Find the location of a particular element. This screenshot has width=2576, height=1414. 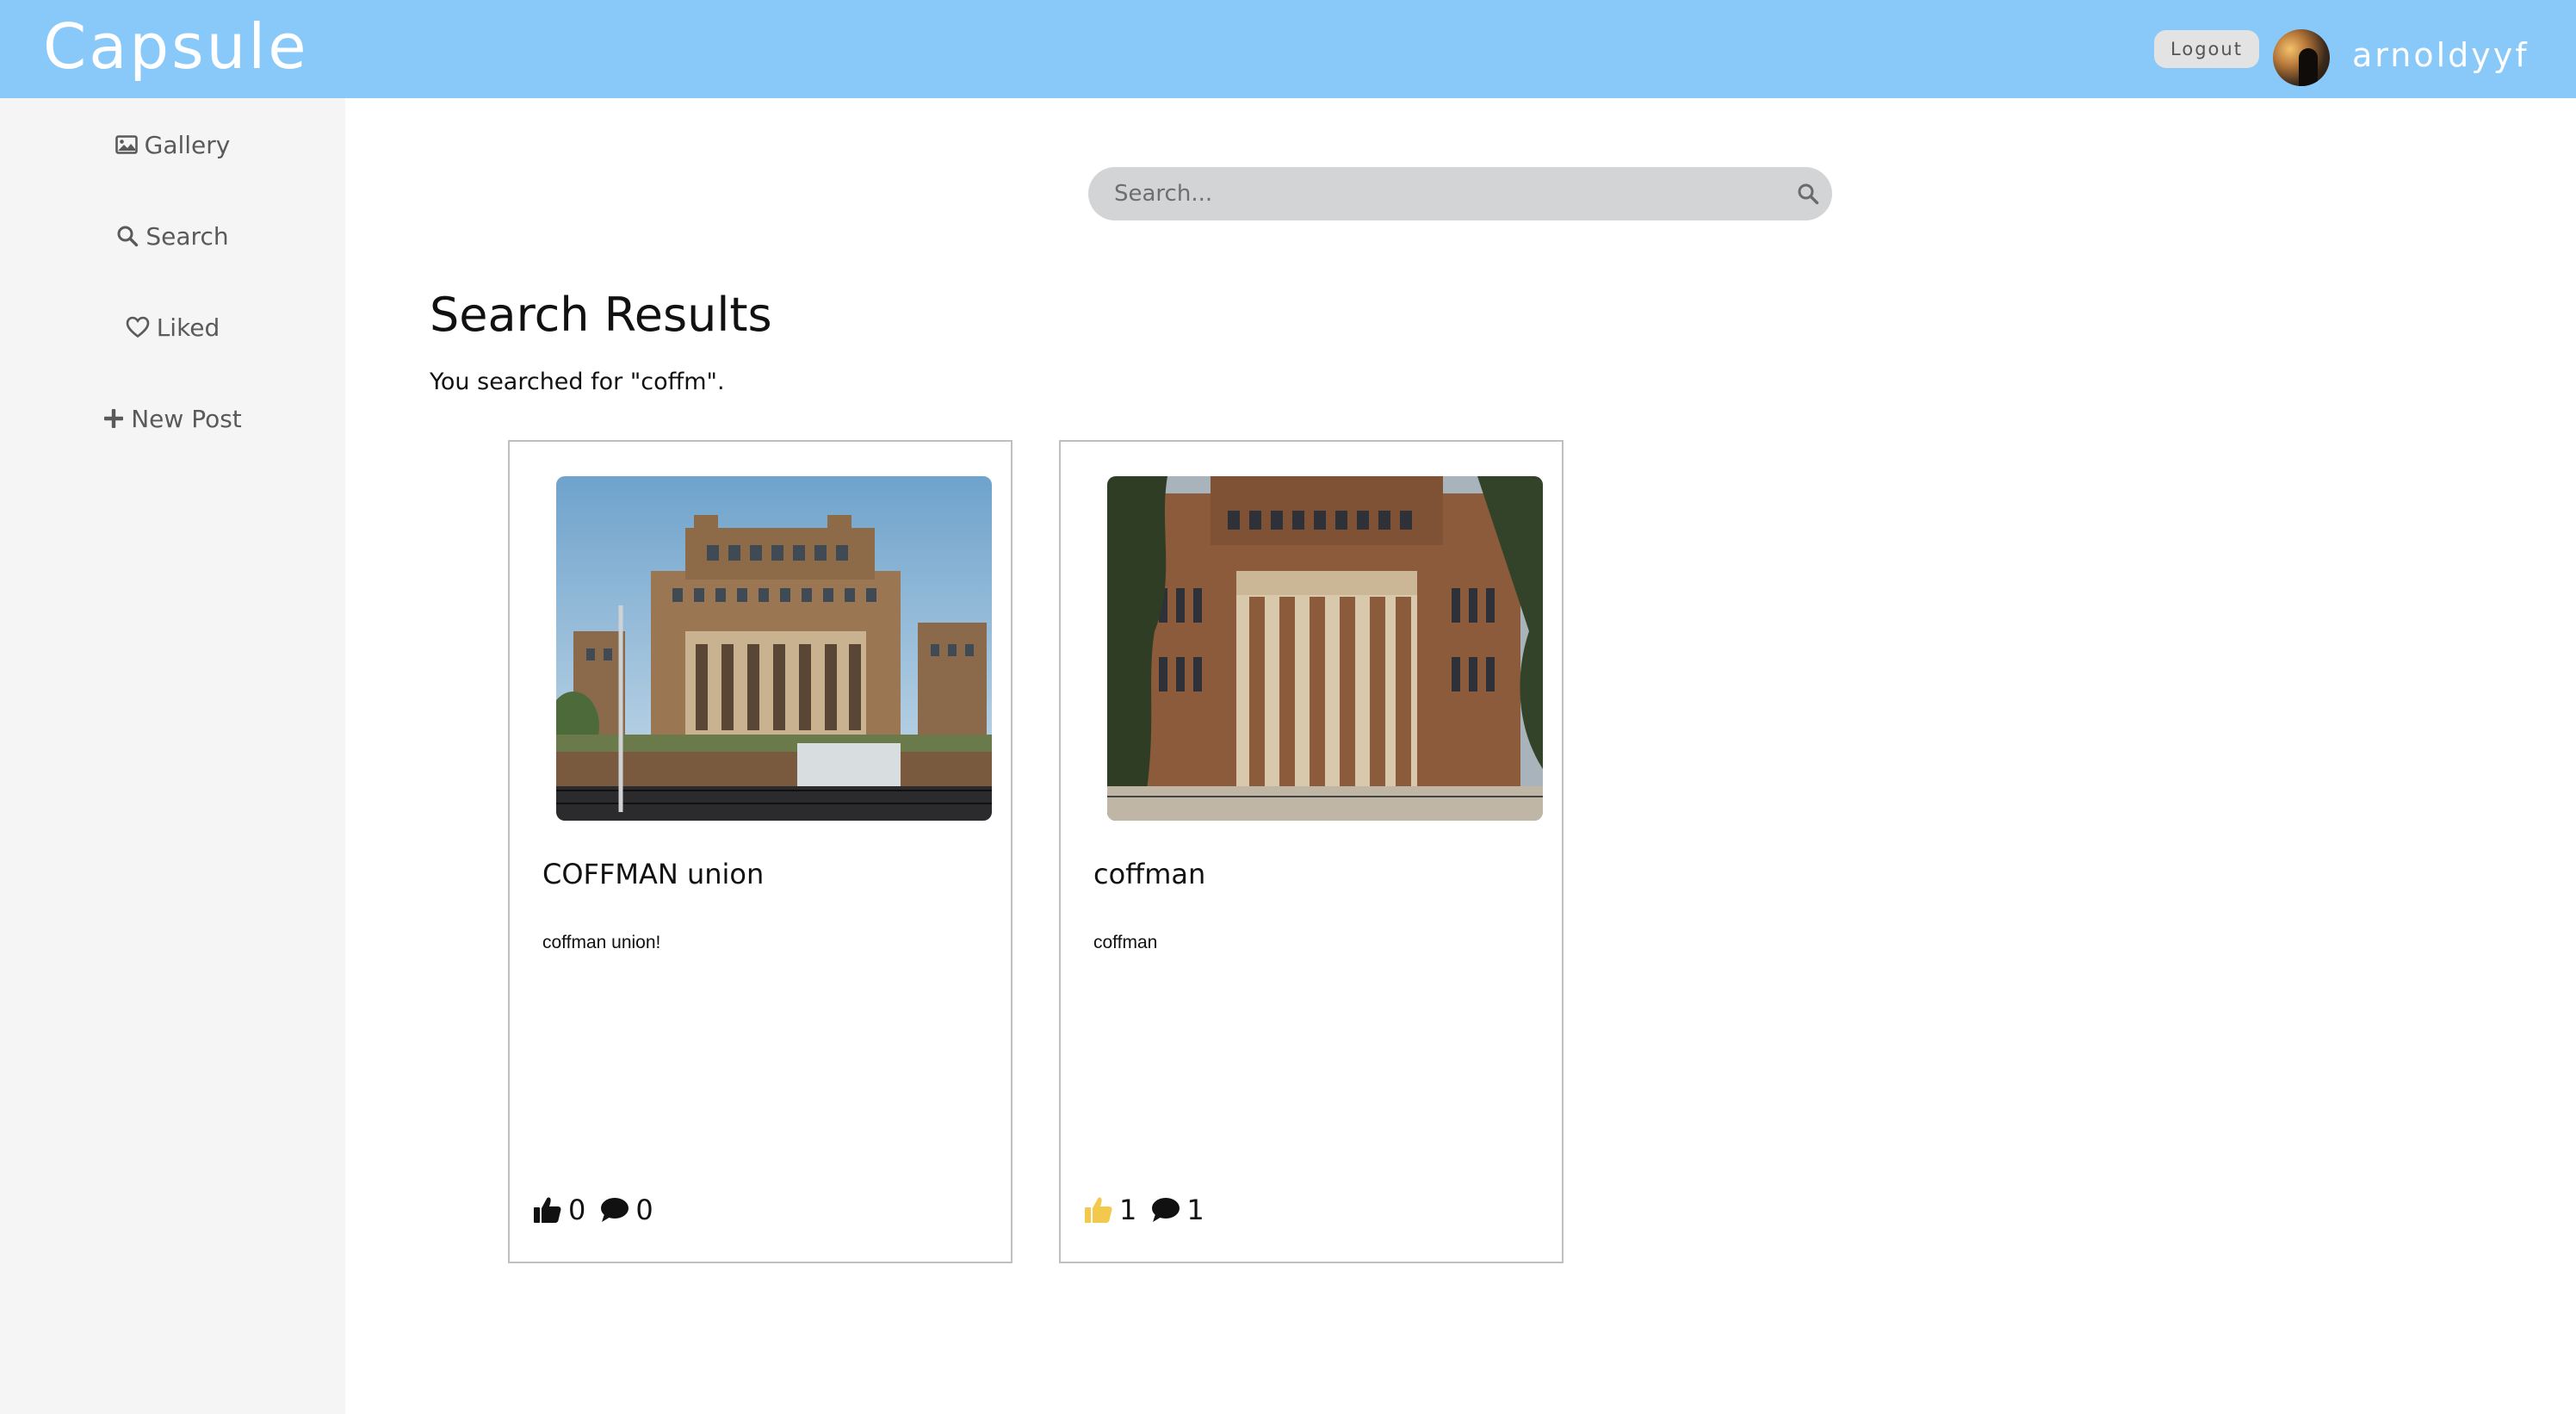

sidebar-item-label: Liked is located at coordinates (188, 327).